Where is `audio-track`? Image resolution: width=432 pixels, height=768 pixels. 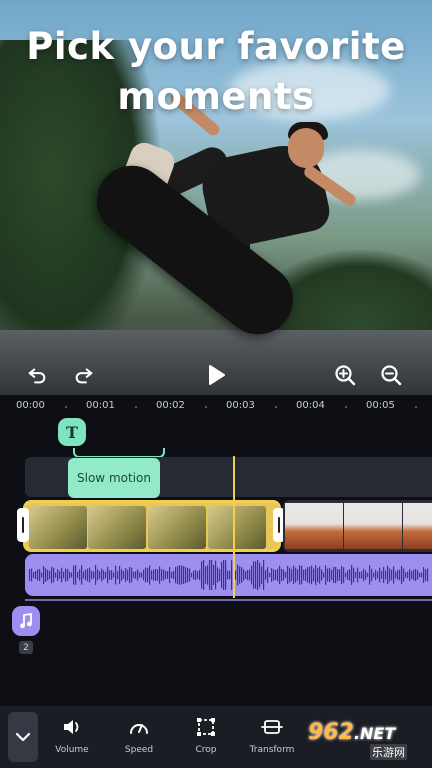
audio-track is located at coordinates (228, 575).